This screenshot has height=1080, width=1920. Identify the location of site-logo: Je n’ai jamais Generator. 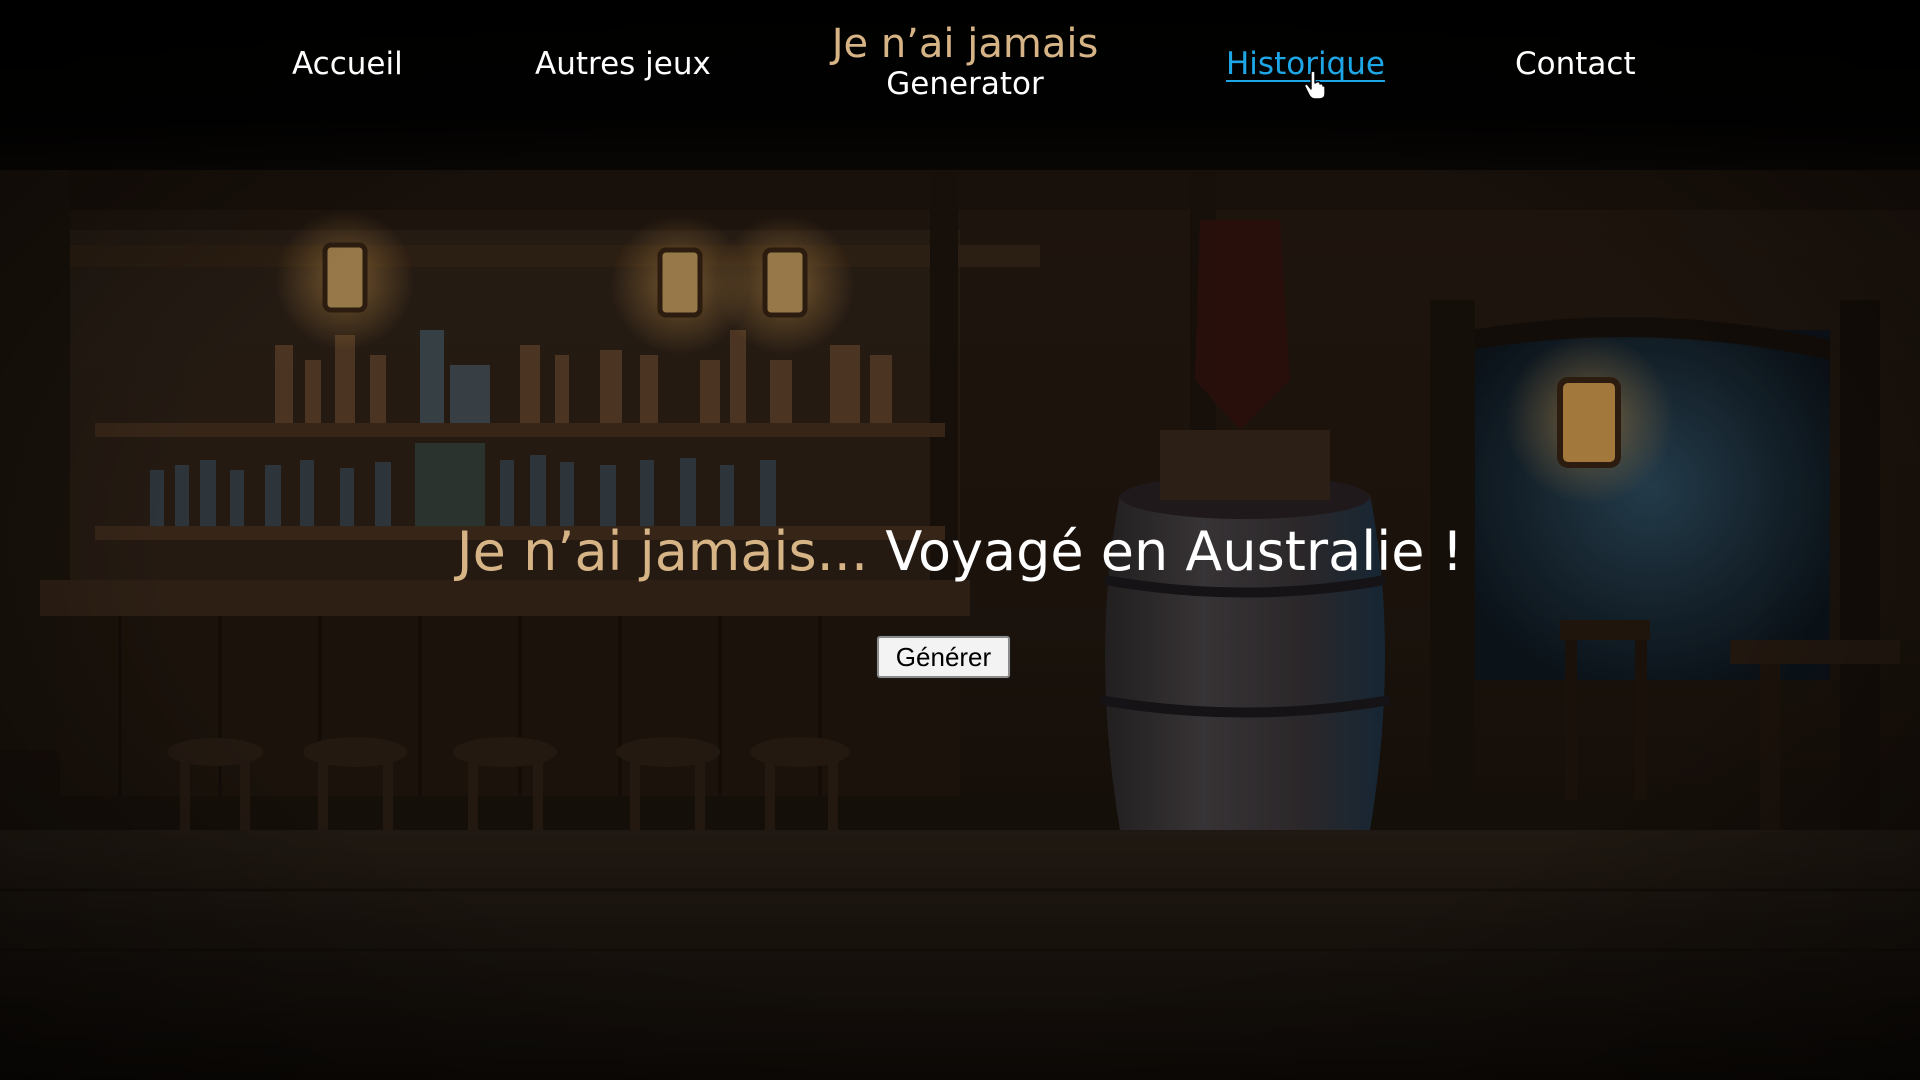
(965, 62).